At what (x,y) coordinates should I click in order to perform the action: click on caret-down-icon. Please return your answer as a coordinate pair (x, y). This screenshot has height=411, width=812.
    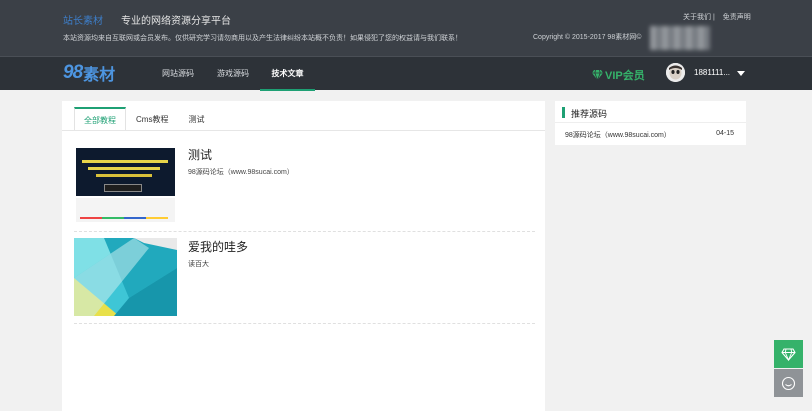
    Looking at the image, I should click on (741, 73).